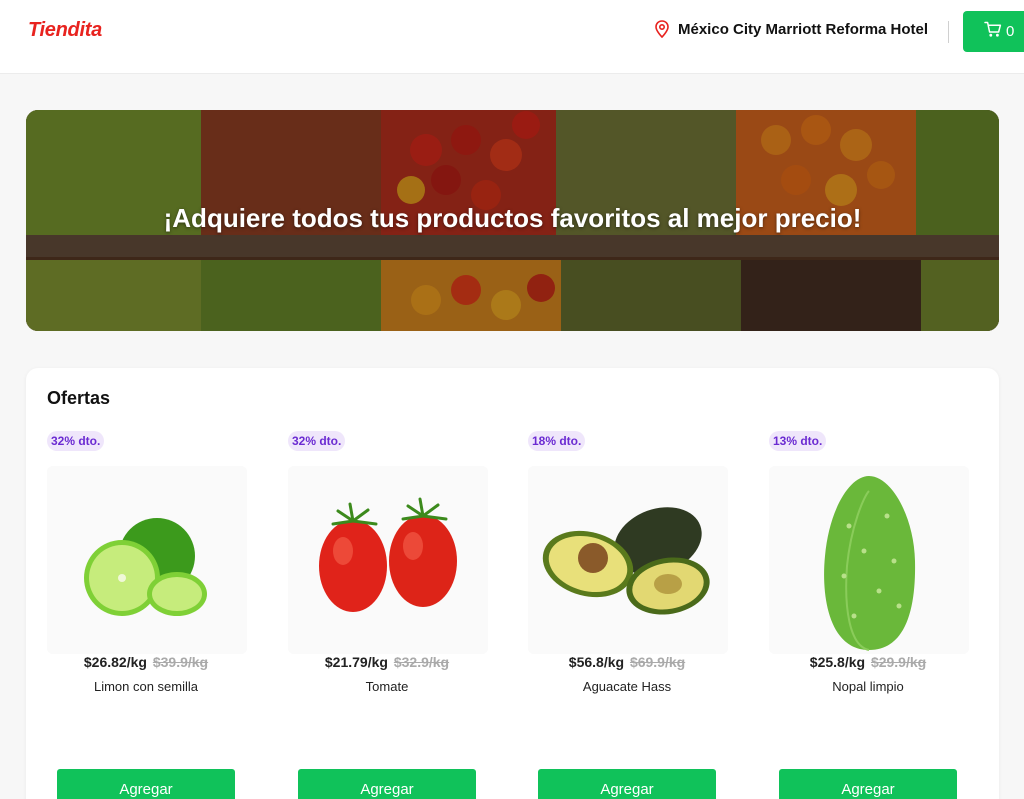 The image size is (1024, 799). Describe the element at coordinates (837, 662) in the screenshot. I see `current-price: $25.8/kg` at that location.